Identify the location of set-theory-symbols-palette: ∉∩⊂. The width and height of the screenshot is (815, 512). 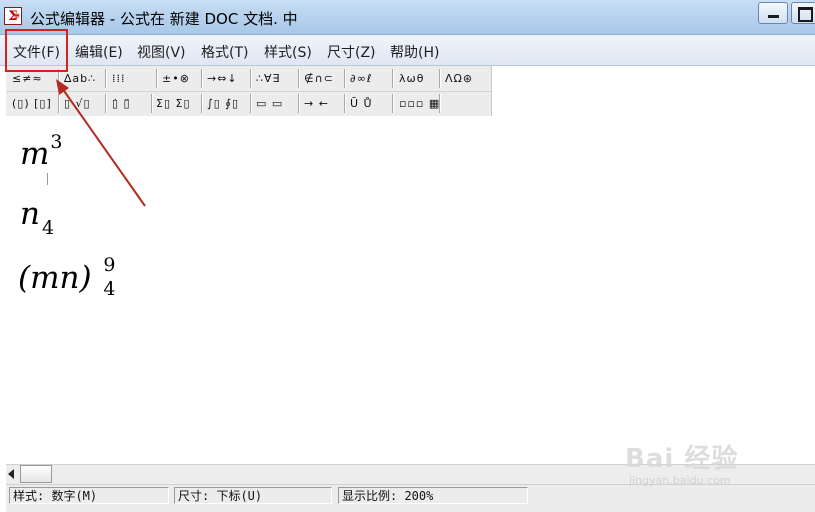
(319, 78).